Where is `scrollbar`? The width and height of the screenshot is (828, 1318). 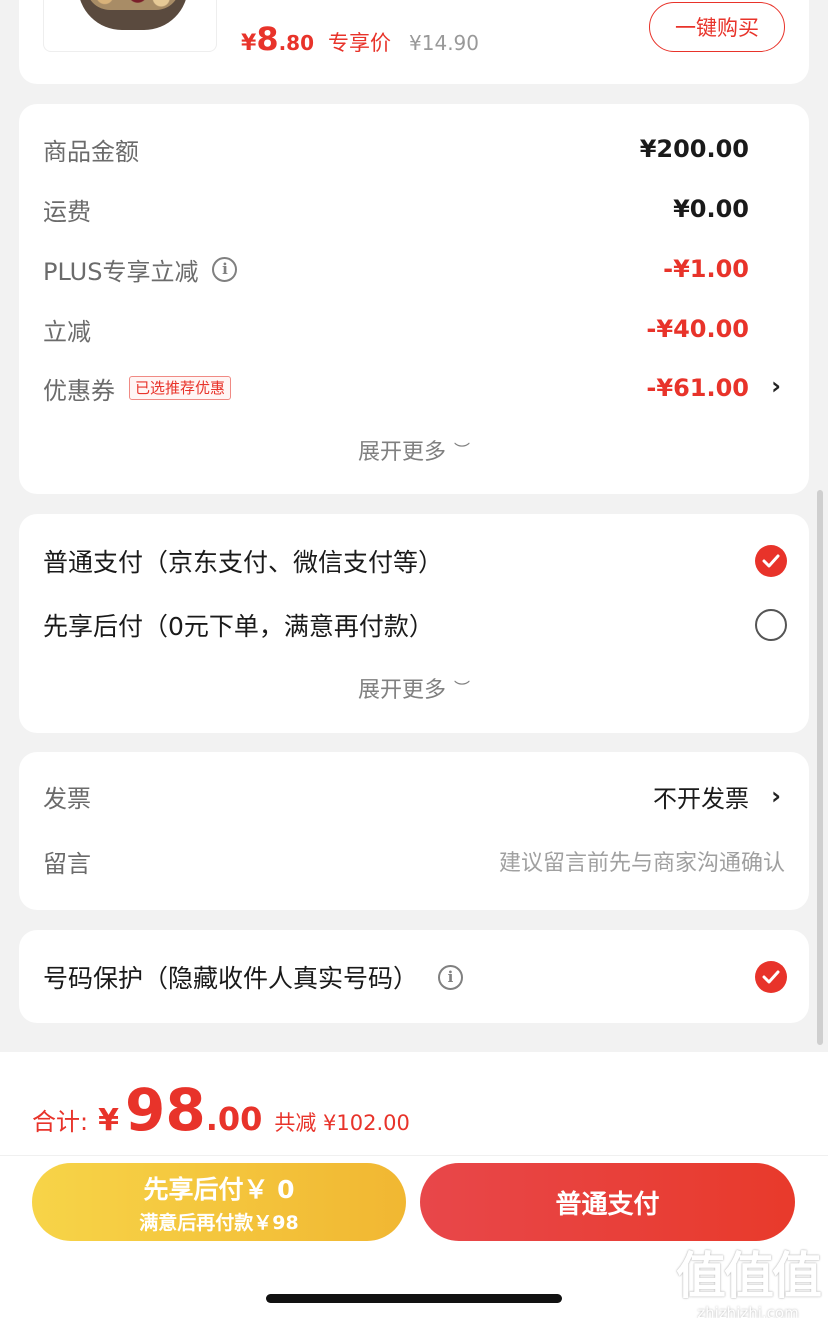 scrollbar is located at coordinates (820, 767).